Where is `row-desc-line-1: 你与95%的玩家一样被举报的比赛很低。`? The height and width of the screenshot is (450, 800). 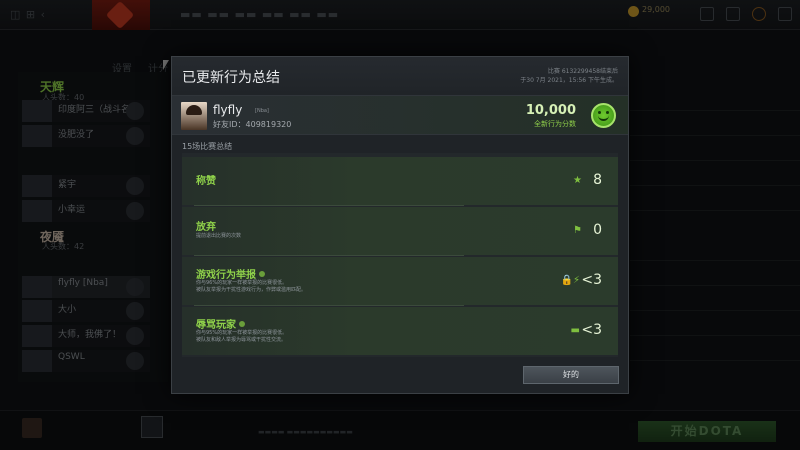 row-desc-line-1: 你与95%的玩家一样被举报的比赛很低。 is located at coordinates (242, 333).